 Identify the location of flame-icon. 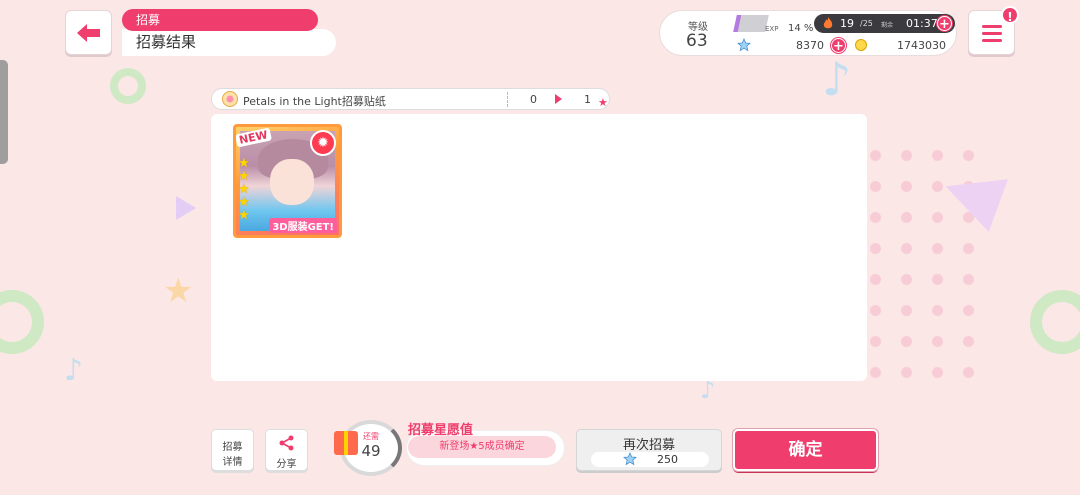
(828, 23).